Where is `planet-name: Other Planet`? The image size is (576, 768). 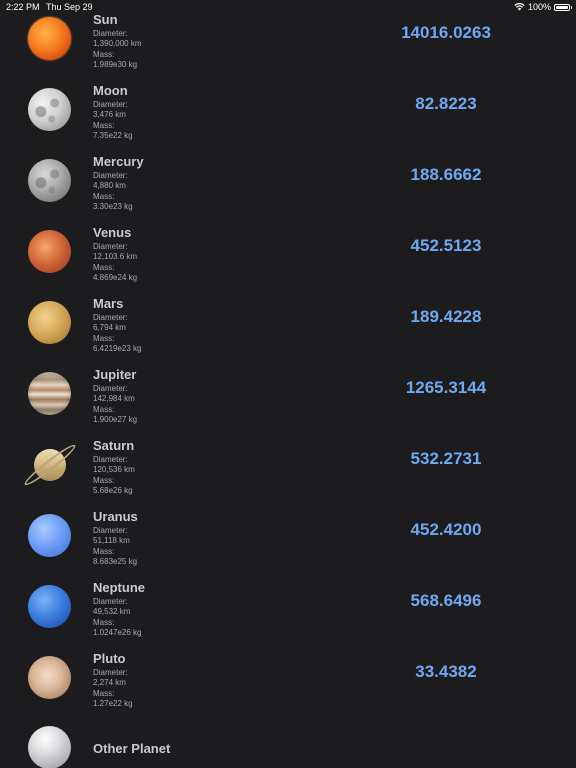
planet-name: Other Planet is located at coordinates (132, 748).